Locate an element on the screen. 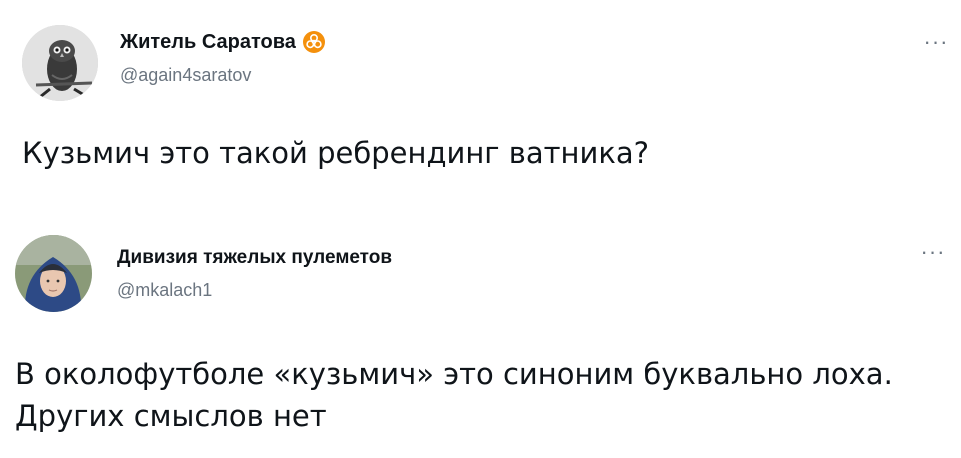 The image size is (961, 458). tweet-text: Кузьмич это такой ребрендинг ватника? is located at coordinates (335, 153).